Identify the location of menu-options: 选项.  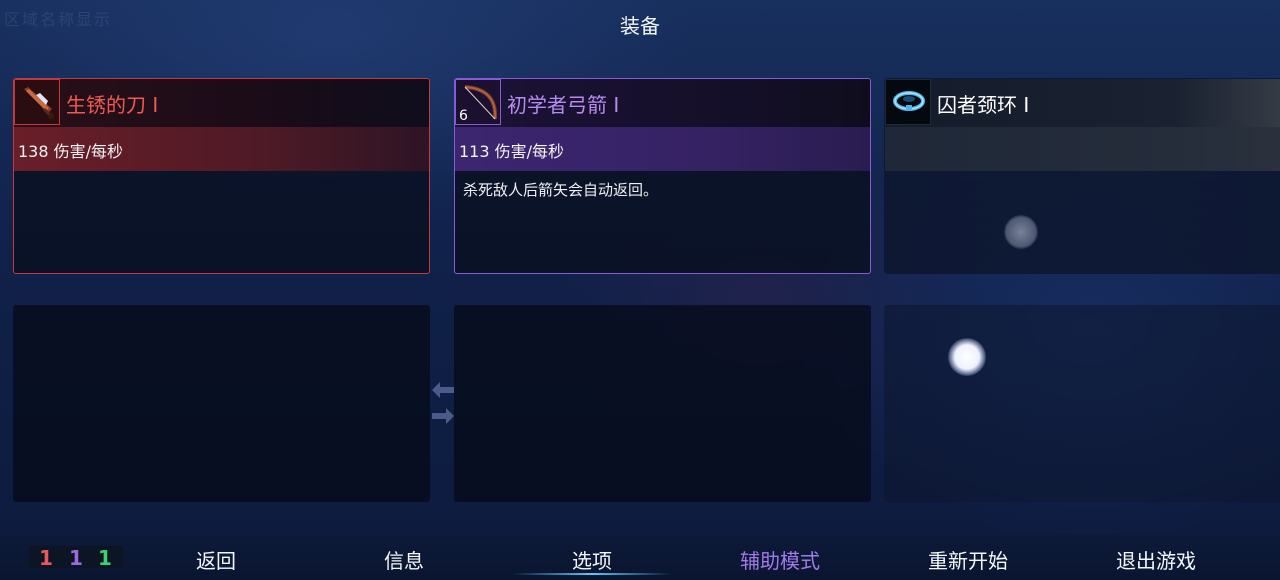
(592, 558).